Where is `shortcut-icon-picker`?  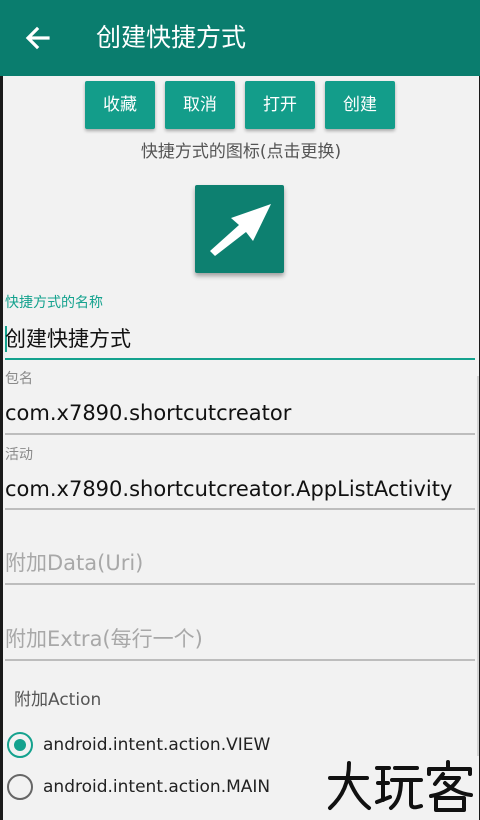
shortcut-icon-picker is located at coordinates (239, 229).